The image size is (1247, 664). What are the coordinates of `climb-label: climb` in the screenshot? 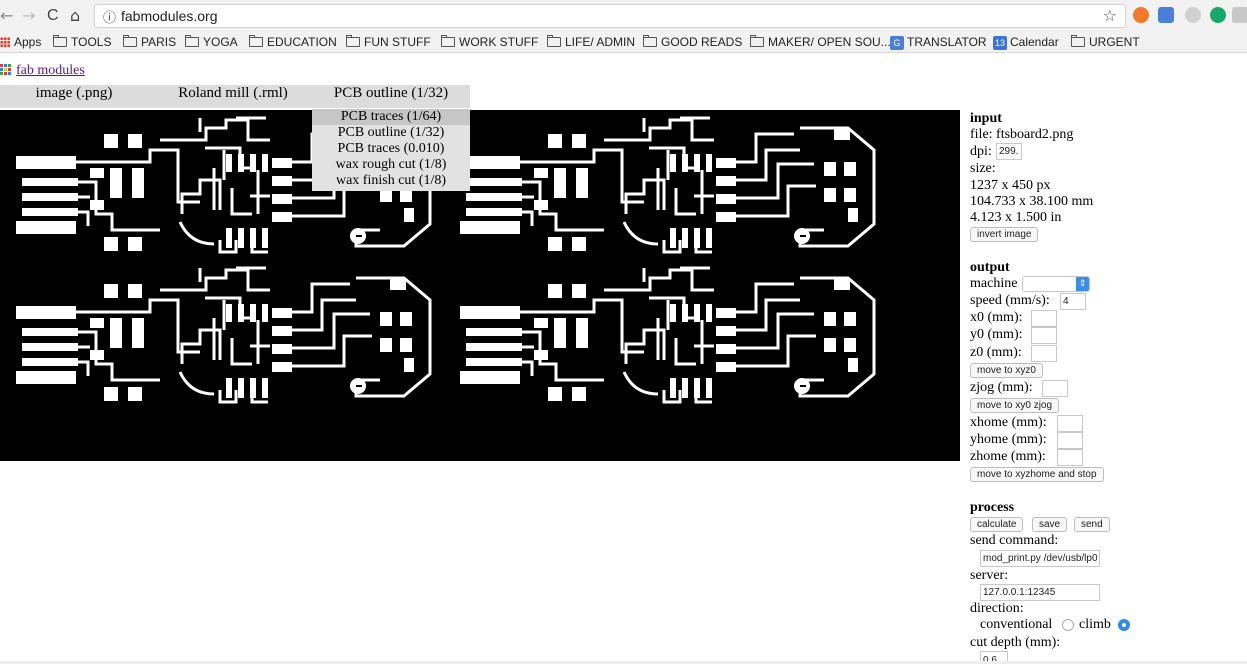 It's located at (1095, 624).